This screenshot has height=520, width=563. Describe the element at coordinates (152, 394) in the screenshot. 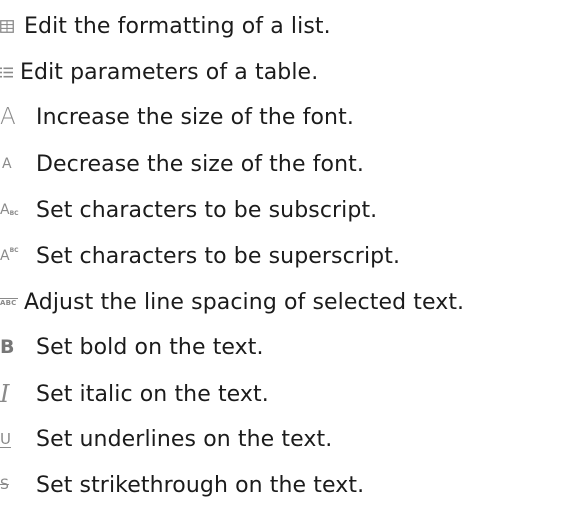

I see `item-description: Set italic on the text.` at that location.